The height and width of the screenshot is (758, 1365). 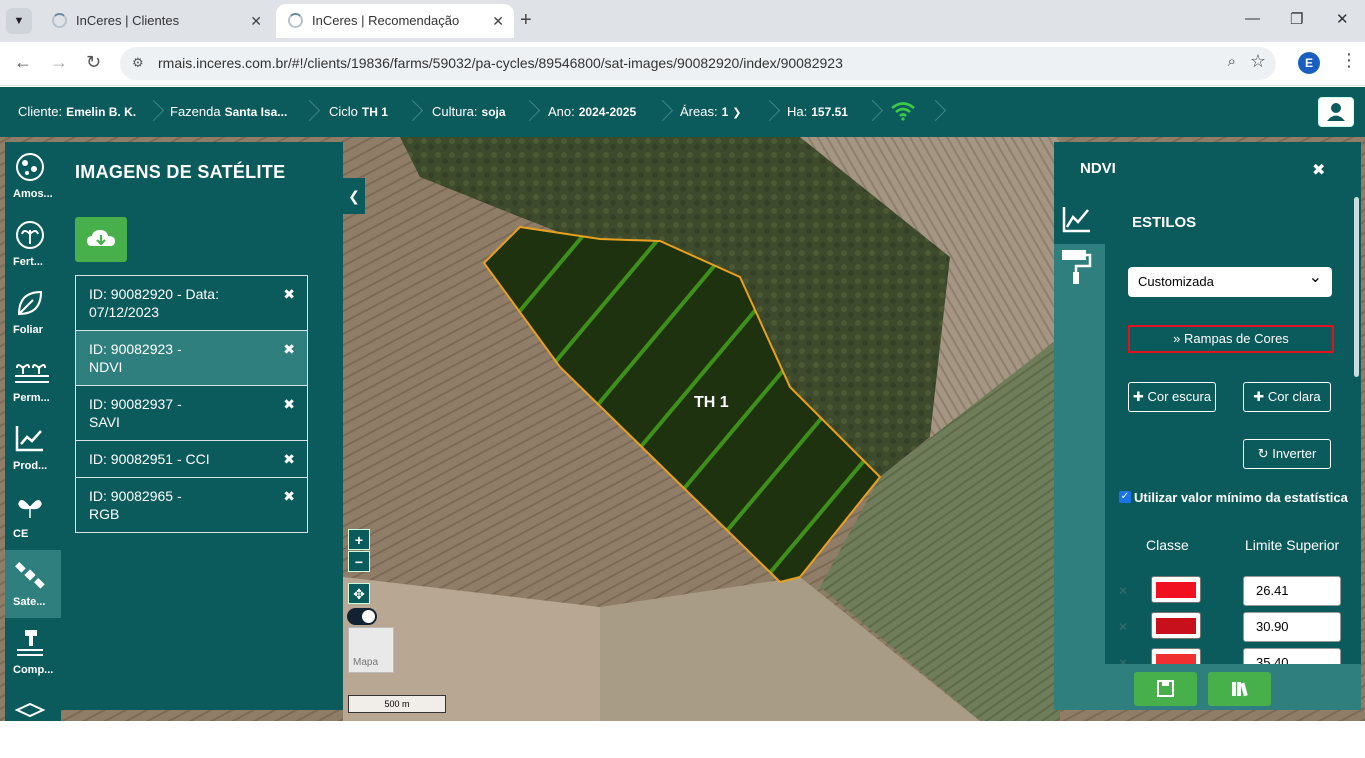 I want to click on rail-item-ce: CE, so click(x=33, y=516).